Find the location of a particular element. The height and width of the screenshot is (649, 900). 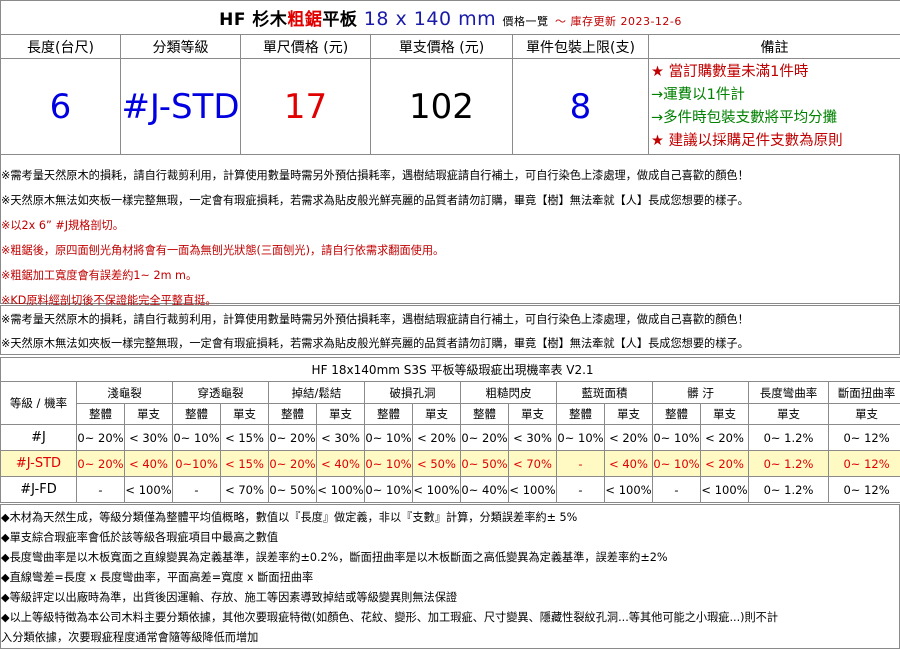

group-header: 長度彎曲率 is located at coordinates (788, 392).